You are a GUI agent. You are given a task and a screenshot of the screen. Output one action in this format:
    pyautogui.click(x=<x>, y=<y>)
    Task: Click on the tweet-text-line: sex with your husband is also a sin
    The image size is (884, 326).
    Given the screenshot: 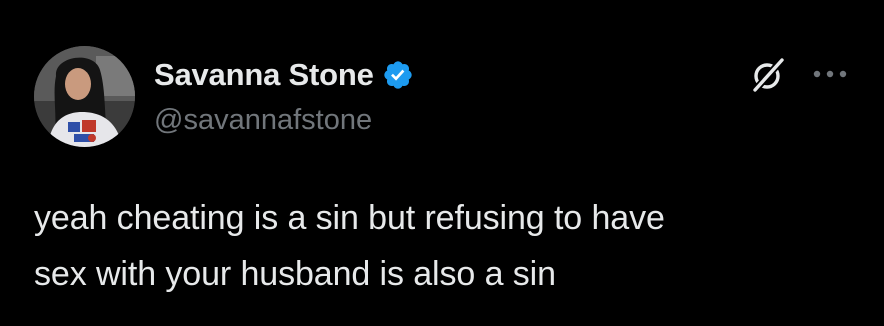 What is the action you would take?
    pyautogui.click(x=295, y=274)
    